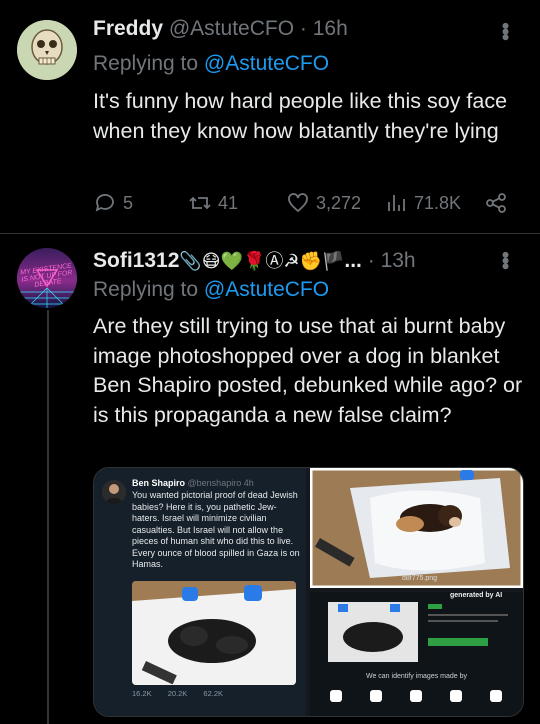 The image size is (540, 724). I want to click on embedded-retweets: 20.2K, so click(177, 693).